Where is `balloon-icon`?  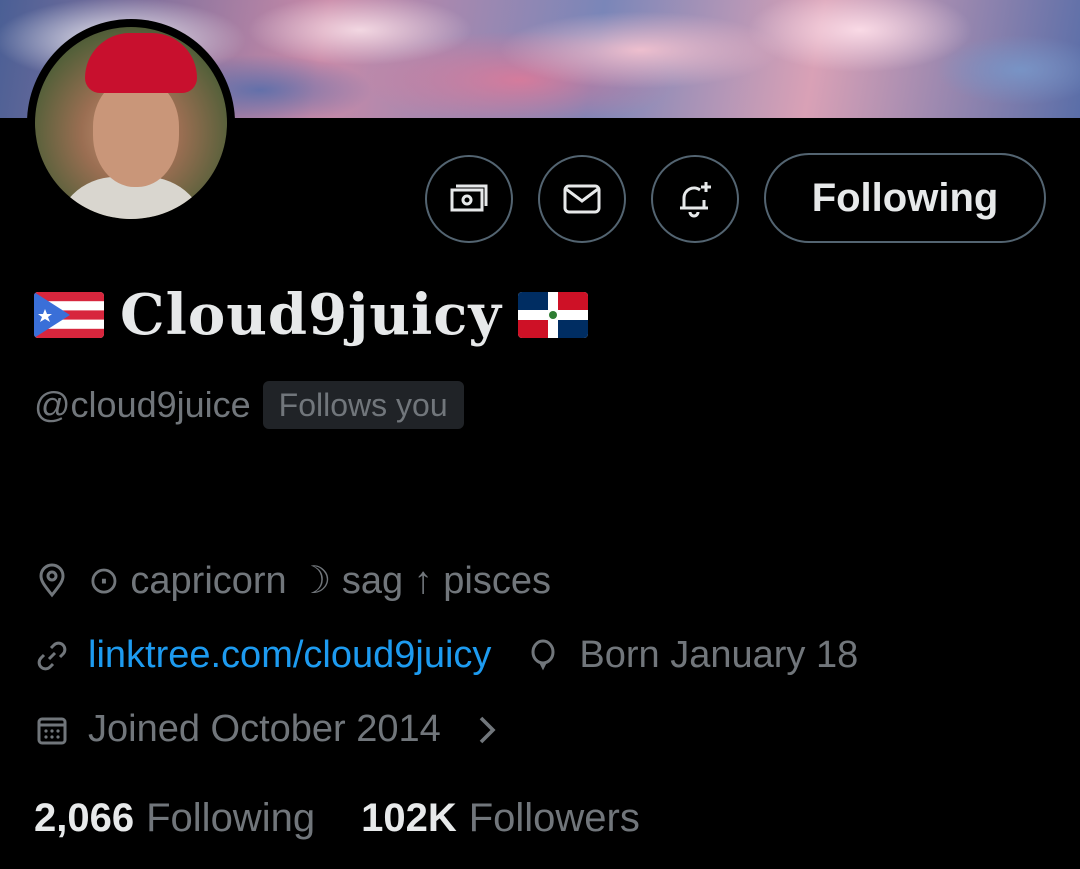
balloon-icon is located at coordinates (543, 654).